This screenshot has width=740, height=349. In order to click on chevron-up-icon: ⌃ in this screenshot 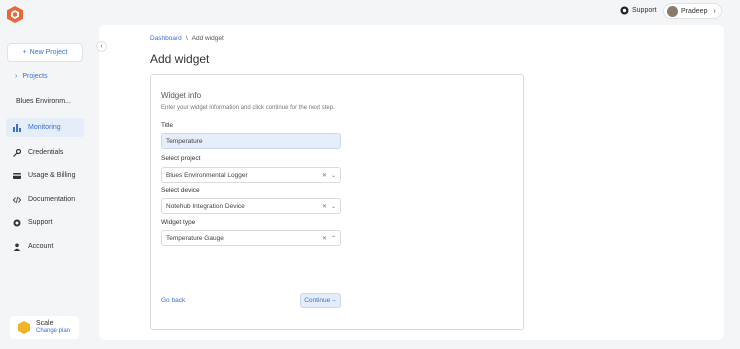, I will do `click(333, 238)`.